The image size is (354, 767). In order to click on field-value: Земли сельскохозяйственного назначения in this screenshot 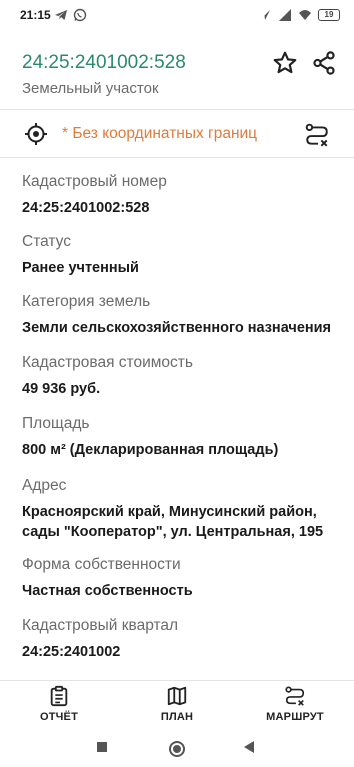, I will do `click(177, 328)`.